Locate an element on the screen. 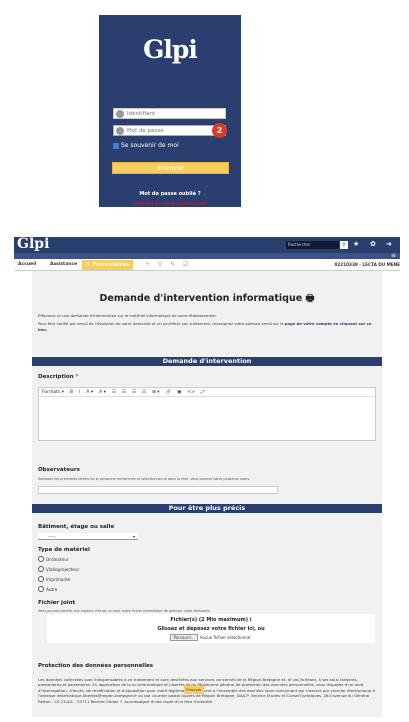 The height and width of the screenshot is (722, 409). nav-assistance: Assistance is located at coordinates (63, 265).